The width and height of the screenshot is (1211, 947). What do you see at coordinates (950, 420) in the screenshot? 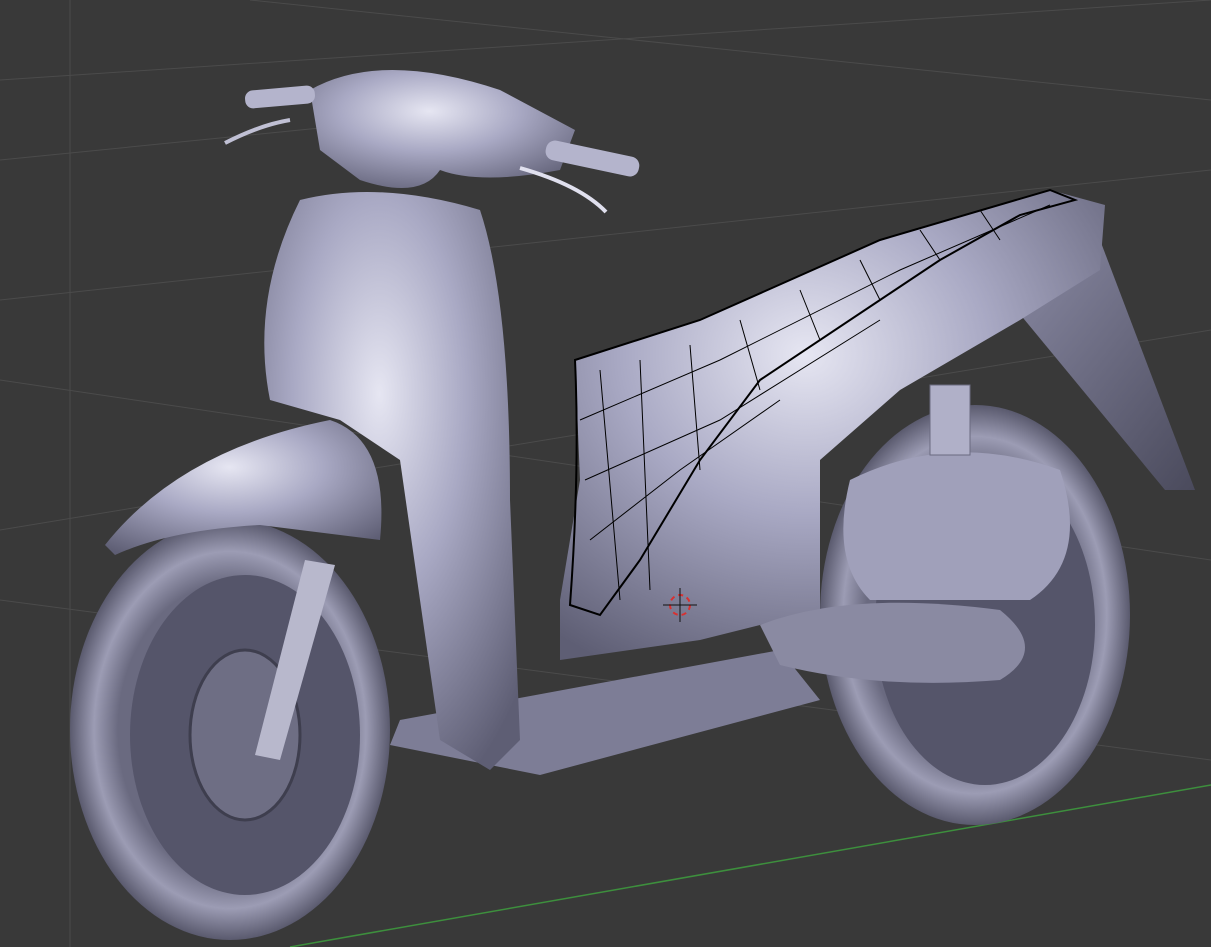
I see `rear-shock` at bounding box center [950, 420].